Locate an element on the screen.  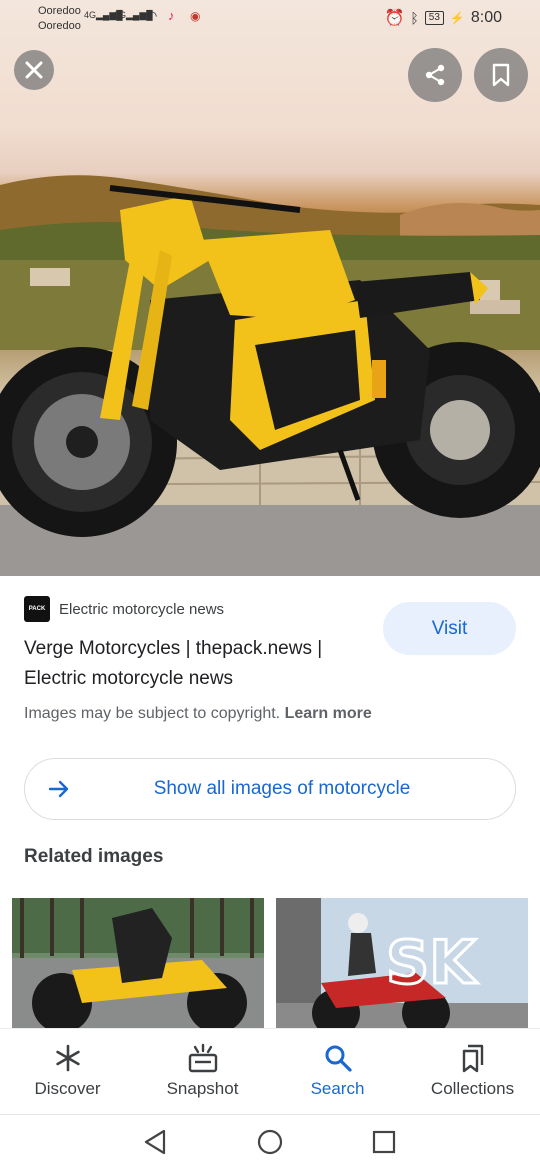
tiktok-icon: ♪ is located at coordinates (171, 15).